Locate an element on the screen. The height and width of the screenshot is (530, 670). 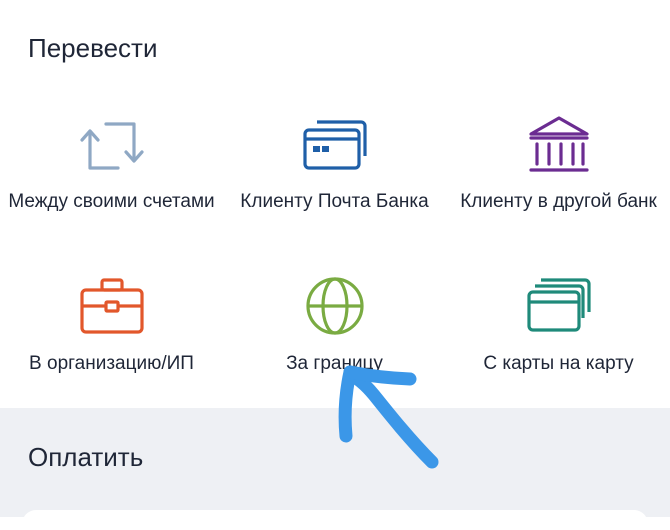
tile-label: Клиенту Почта Банка is located at coordinates (334, 201).